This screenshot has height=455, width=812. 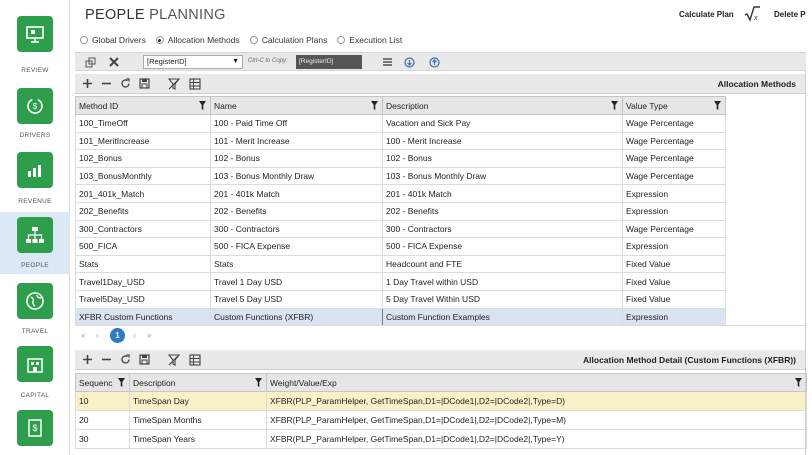 I want to click on cell-name: 100 - Paid Time Off, so click(x=296, y=123).